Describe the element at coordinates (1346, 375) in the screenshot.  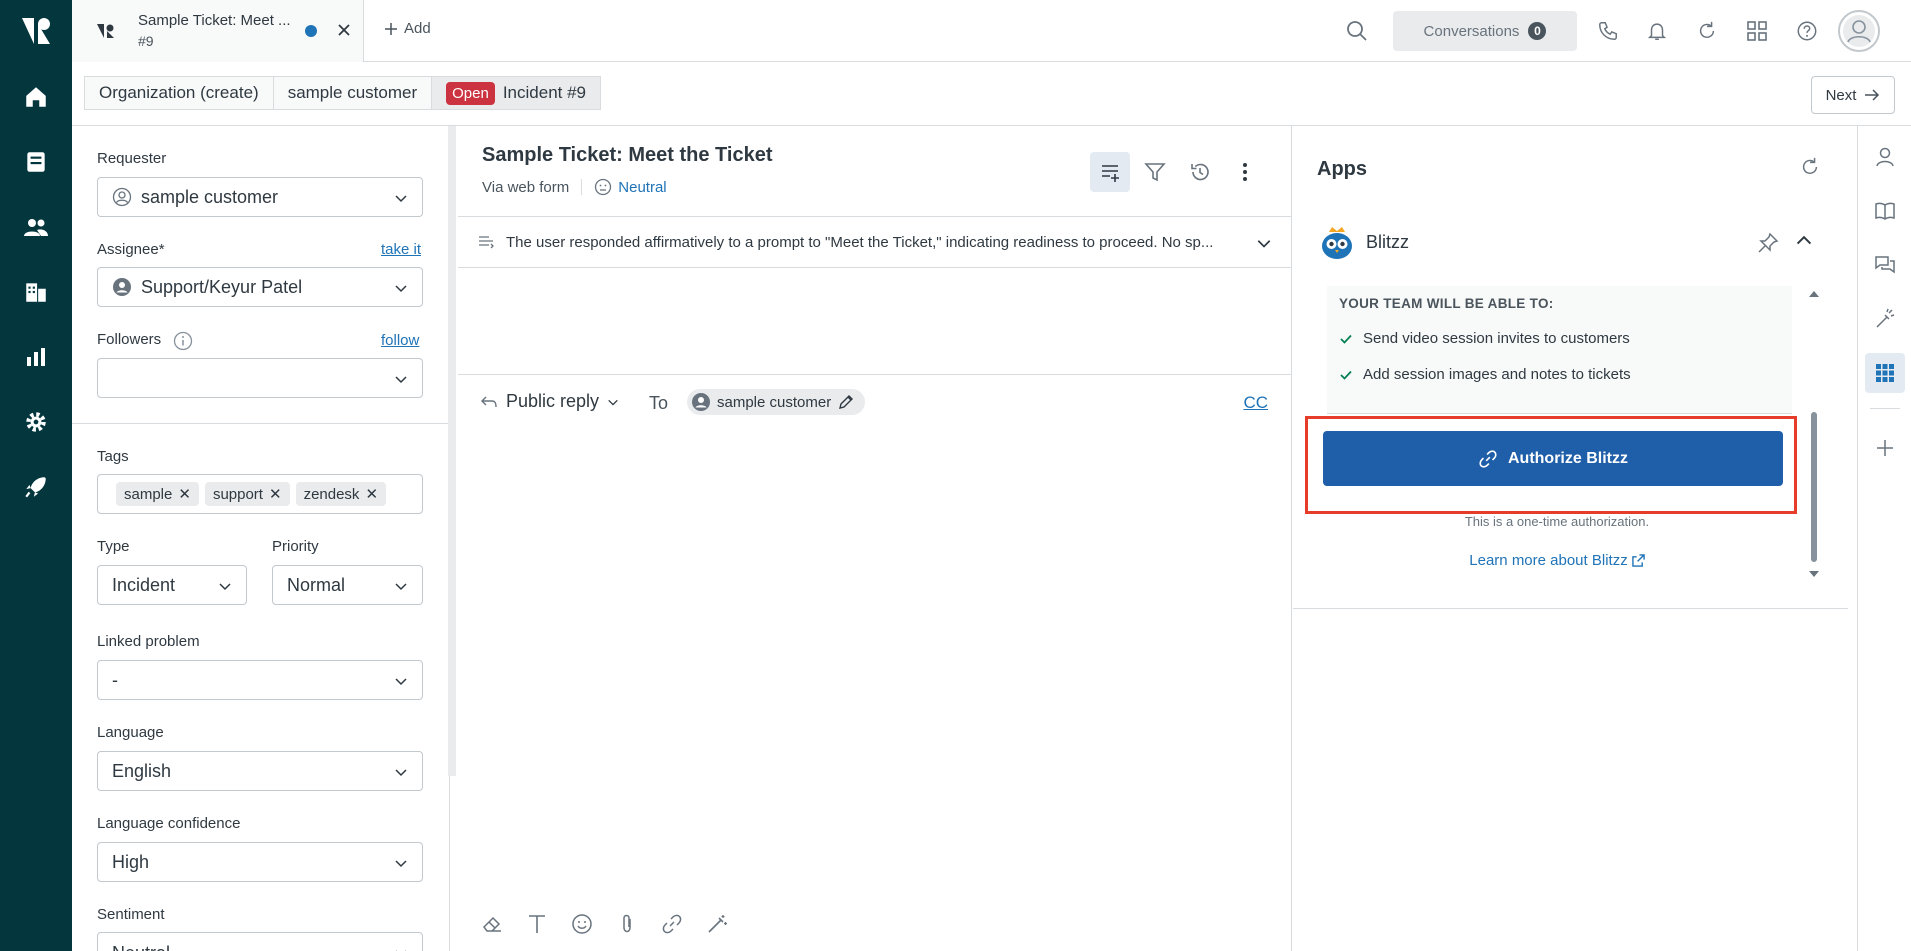
I see `check-icon` at that location.